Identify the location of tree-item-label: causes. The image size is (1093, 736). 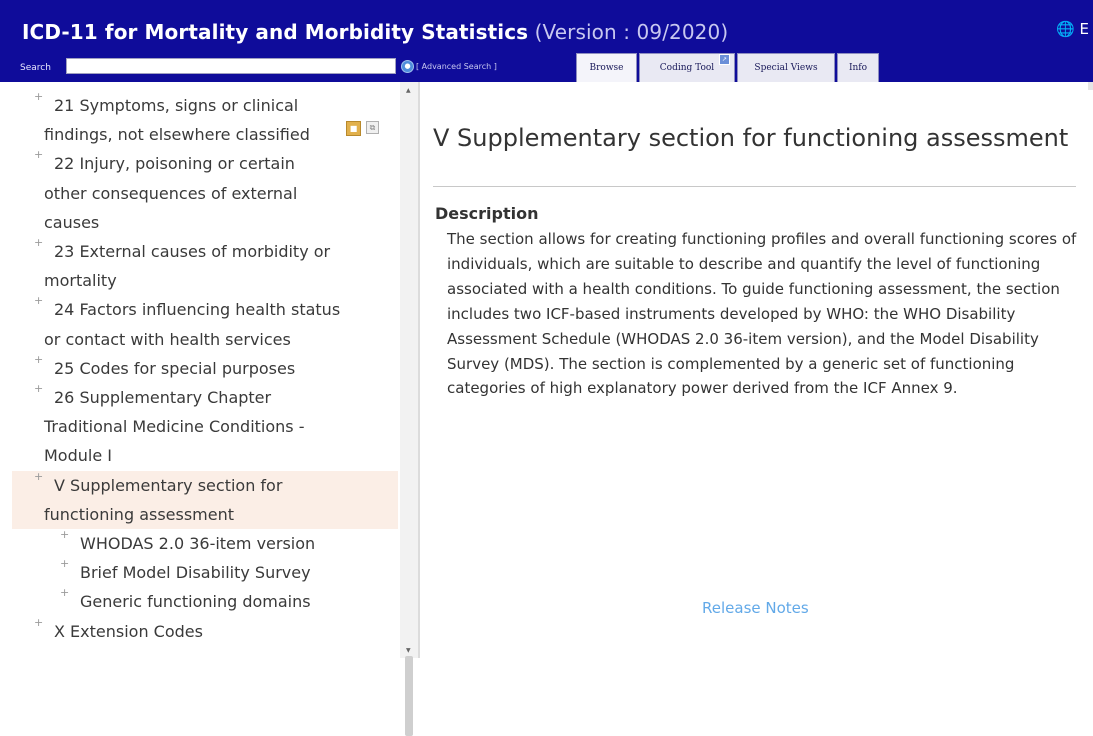
(72, 222).